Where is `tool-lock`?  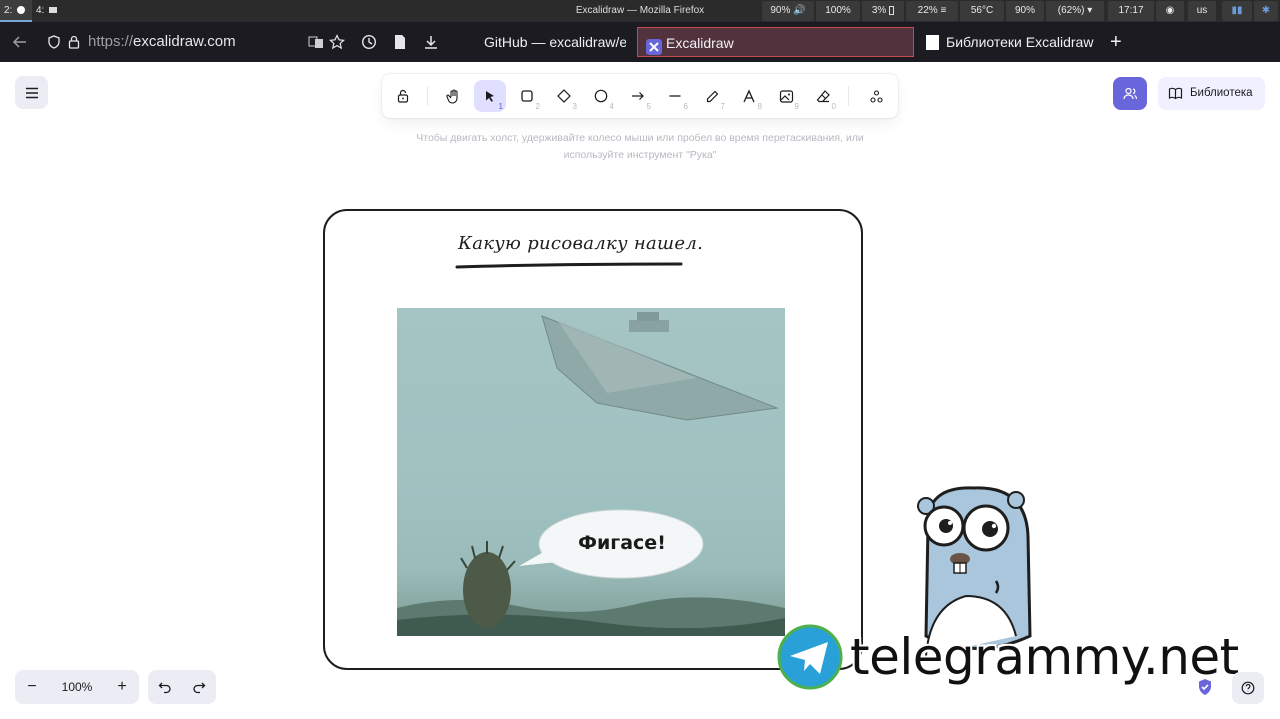
tool-lock is located at coordinates (403, 96).